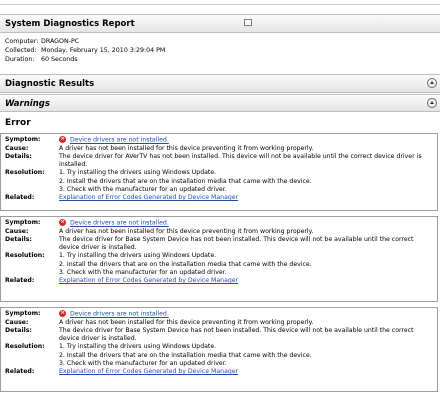  I want to click on duration-row: Duration: 60 Seconds, so click(41, 60).